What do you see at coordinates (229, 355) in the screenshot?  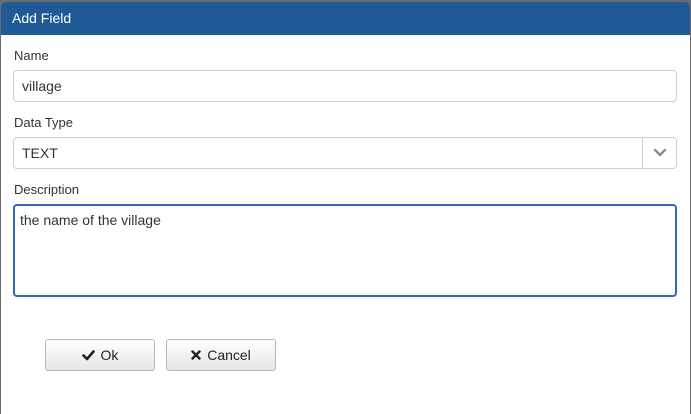 I see `cancel-label: Cancel` at bounding box center [229, 355].